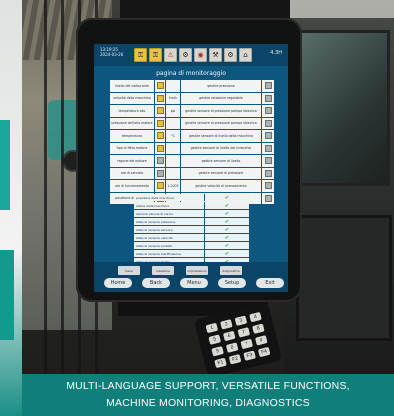  Describe the element at coordinates (217, 351) in the screenshot. I see `keypad-key: 9` at that location.